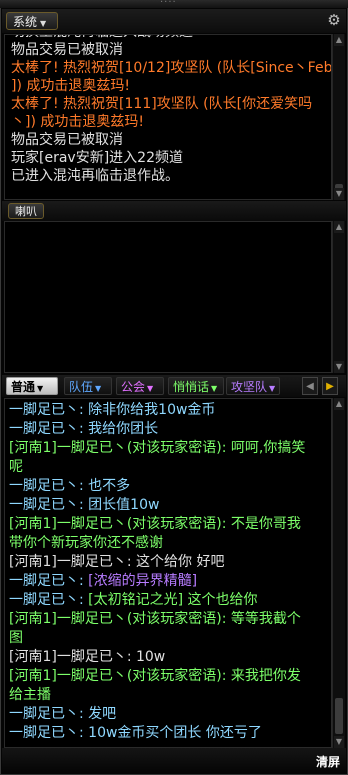  I want to click on scroll-thumb, so click(339, 716).